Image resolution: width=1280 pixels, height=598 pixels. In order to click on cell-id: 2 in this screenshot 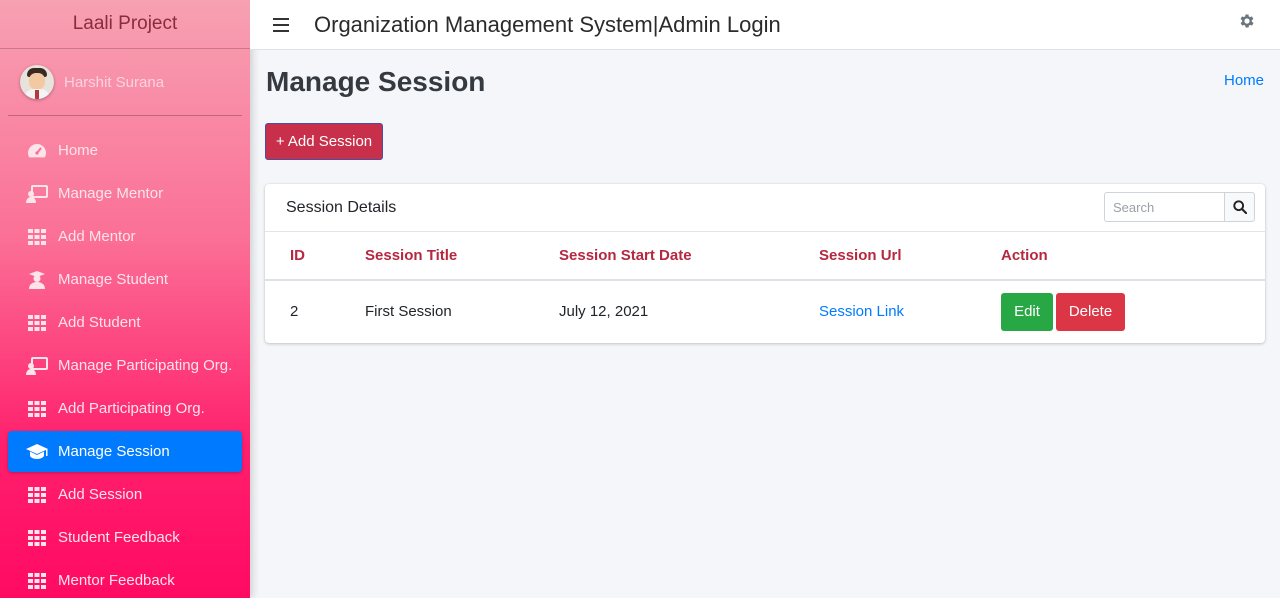, I will do `click(294, 311)`.